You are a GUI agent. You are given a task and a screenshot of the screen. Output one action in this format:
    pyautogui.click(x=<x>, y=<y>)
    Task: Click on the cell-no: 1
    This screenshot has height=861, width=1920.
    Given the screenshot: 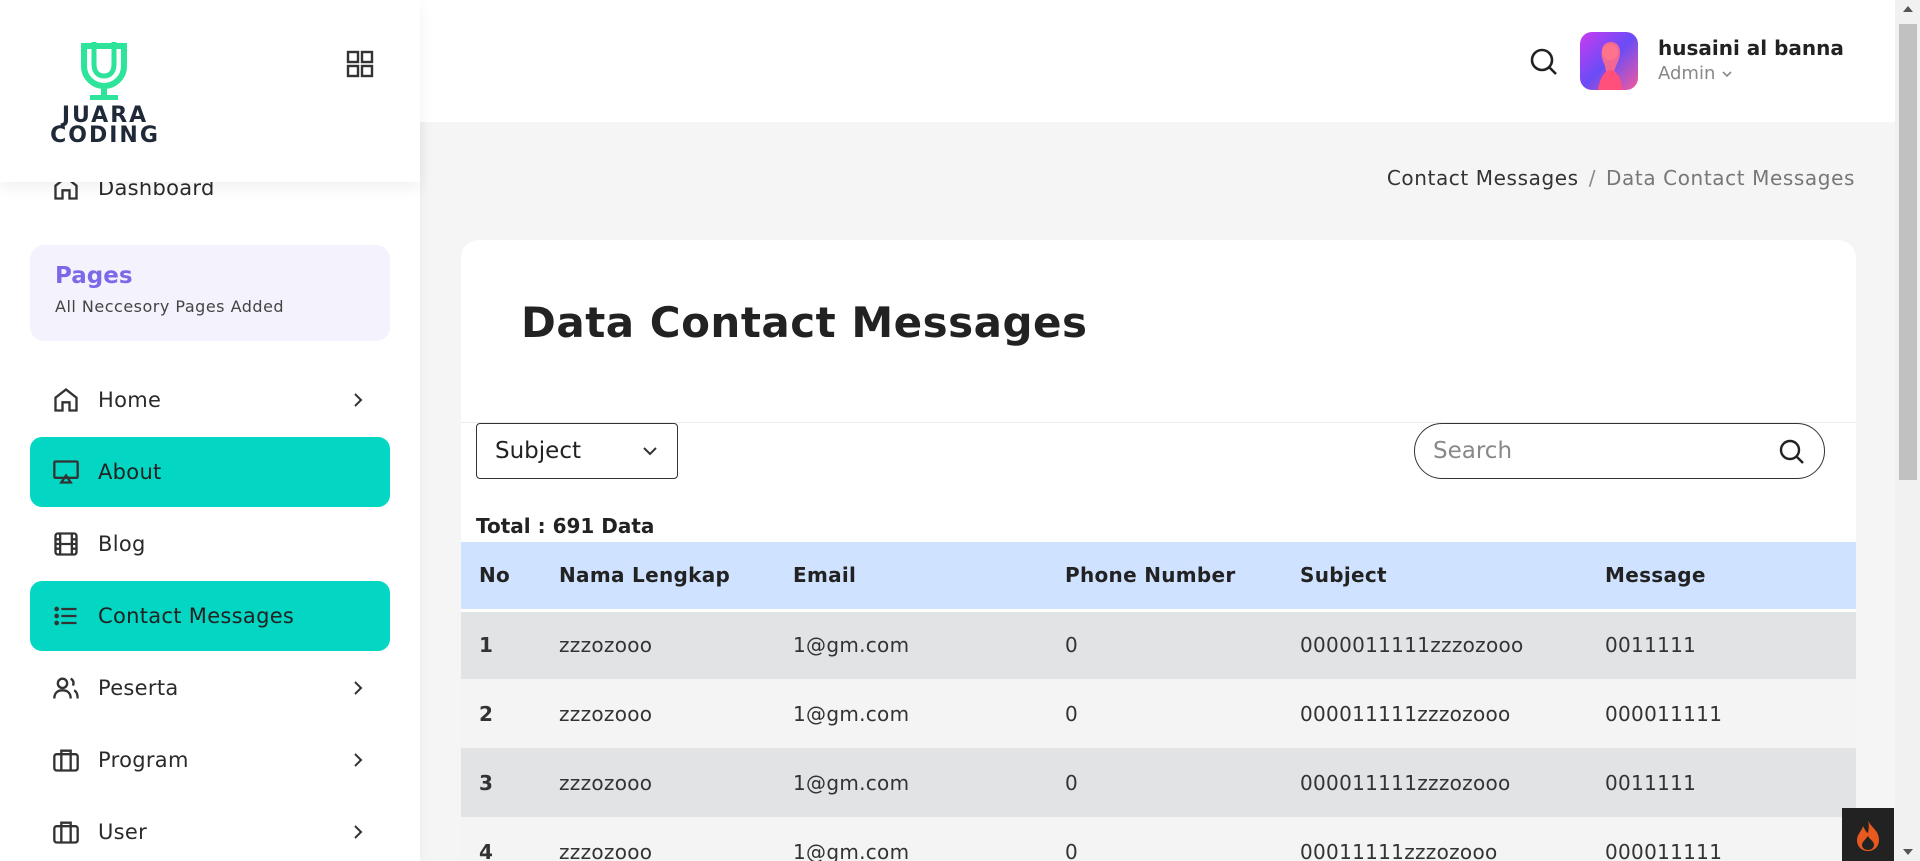 What is the action you would take?
    pyautogui.click(x=501, y=644)
    